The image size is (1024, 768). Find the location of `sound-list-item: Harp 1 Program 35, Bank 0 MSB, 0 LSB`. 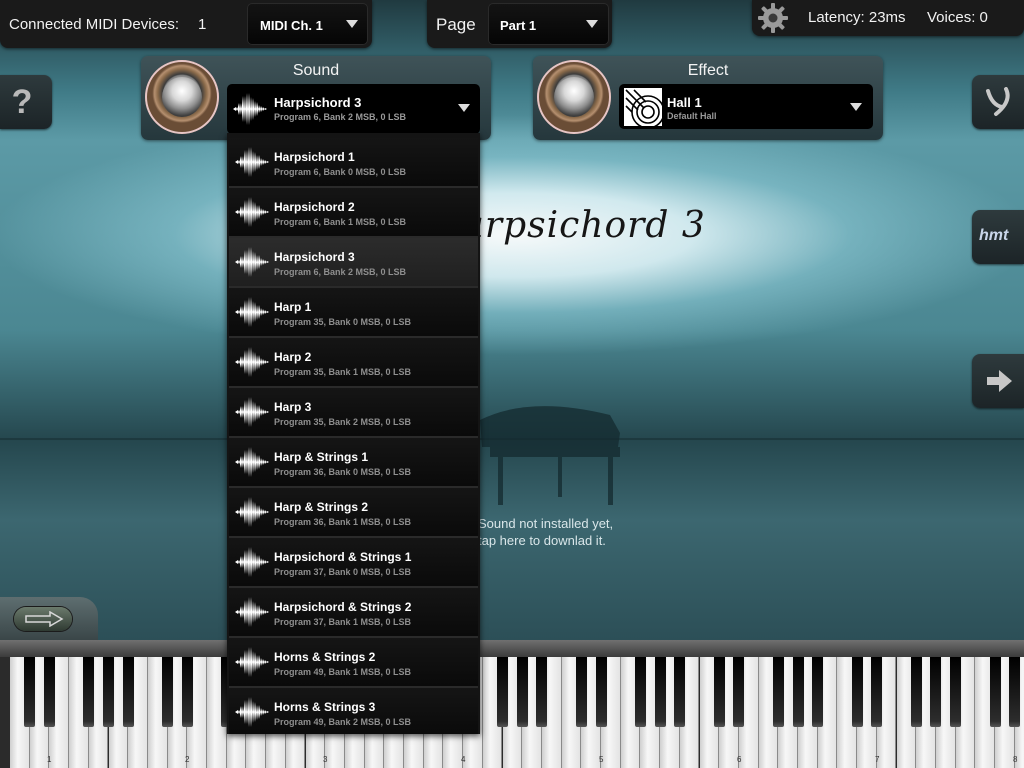

sound-list-item: Harp 1 Program 35, Bank 0 MSB, 0 LSB is located at coordinates (353, 313).